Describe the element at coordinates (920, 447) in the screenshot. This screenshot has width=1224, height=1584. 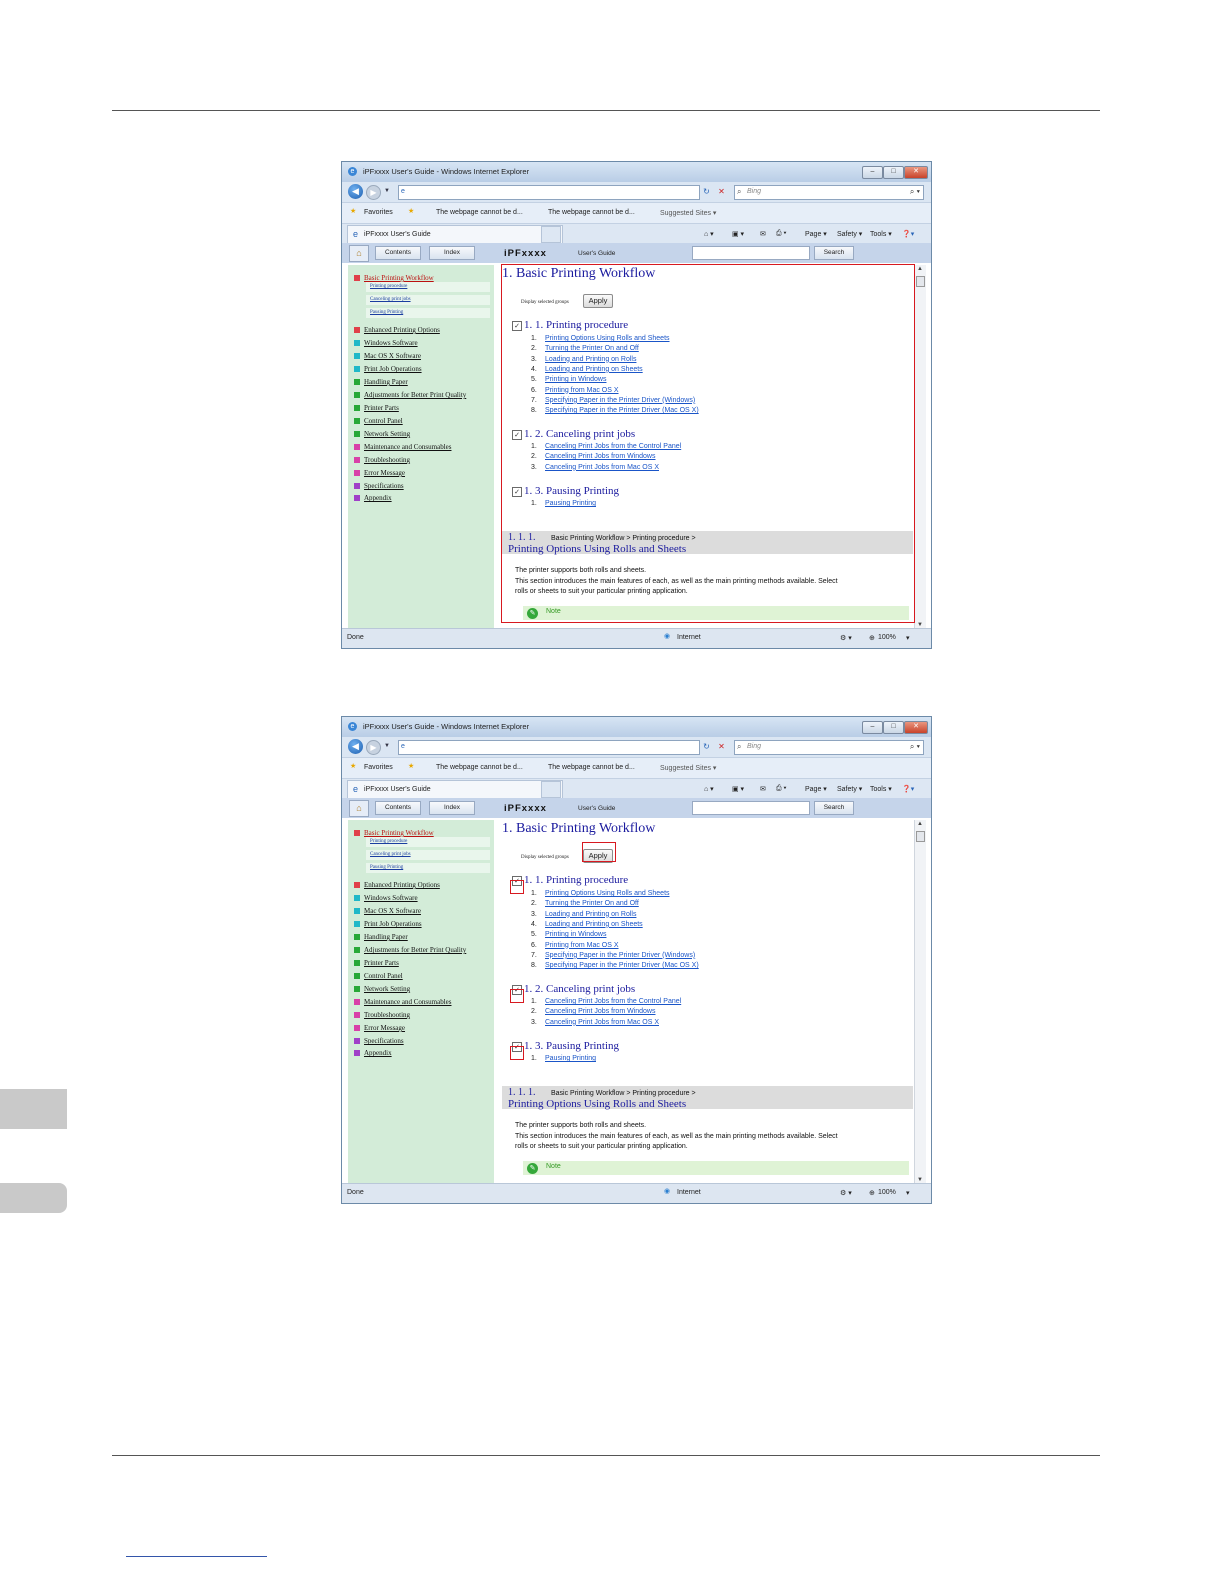
I see `content-scrollbar: ▲ ▼` at that location.